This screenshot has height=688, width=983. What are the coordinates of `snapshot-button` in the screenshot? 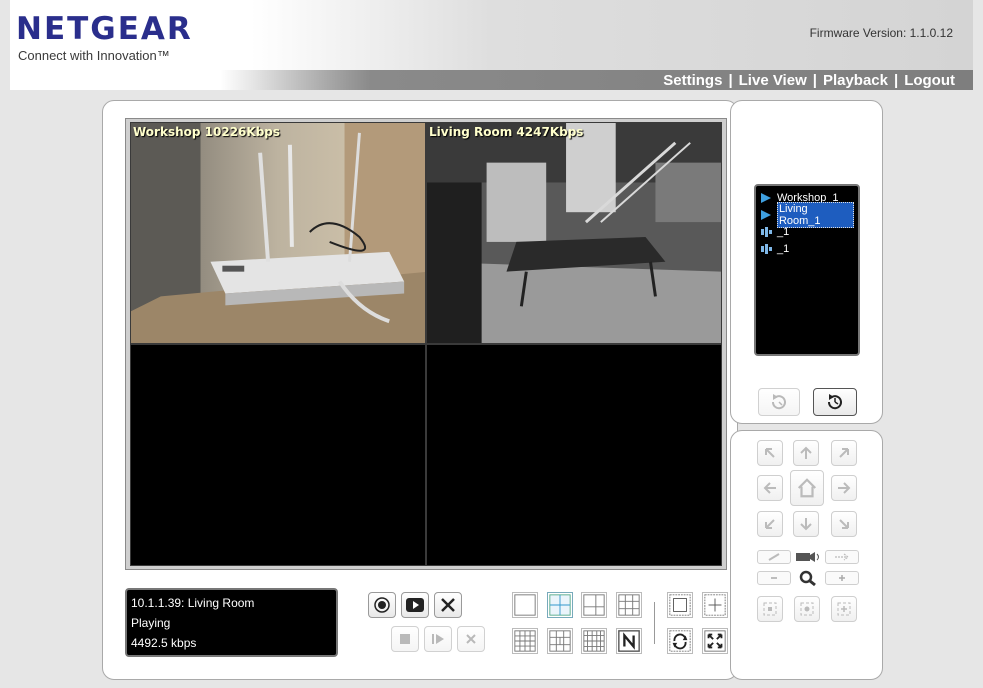 It's located at (415, 605).